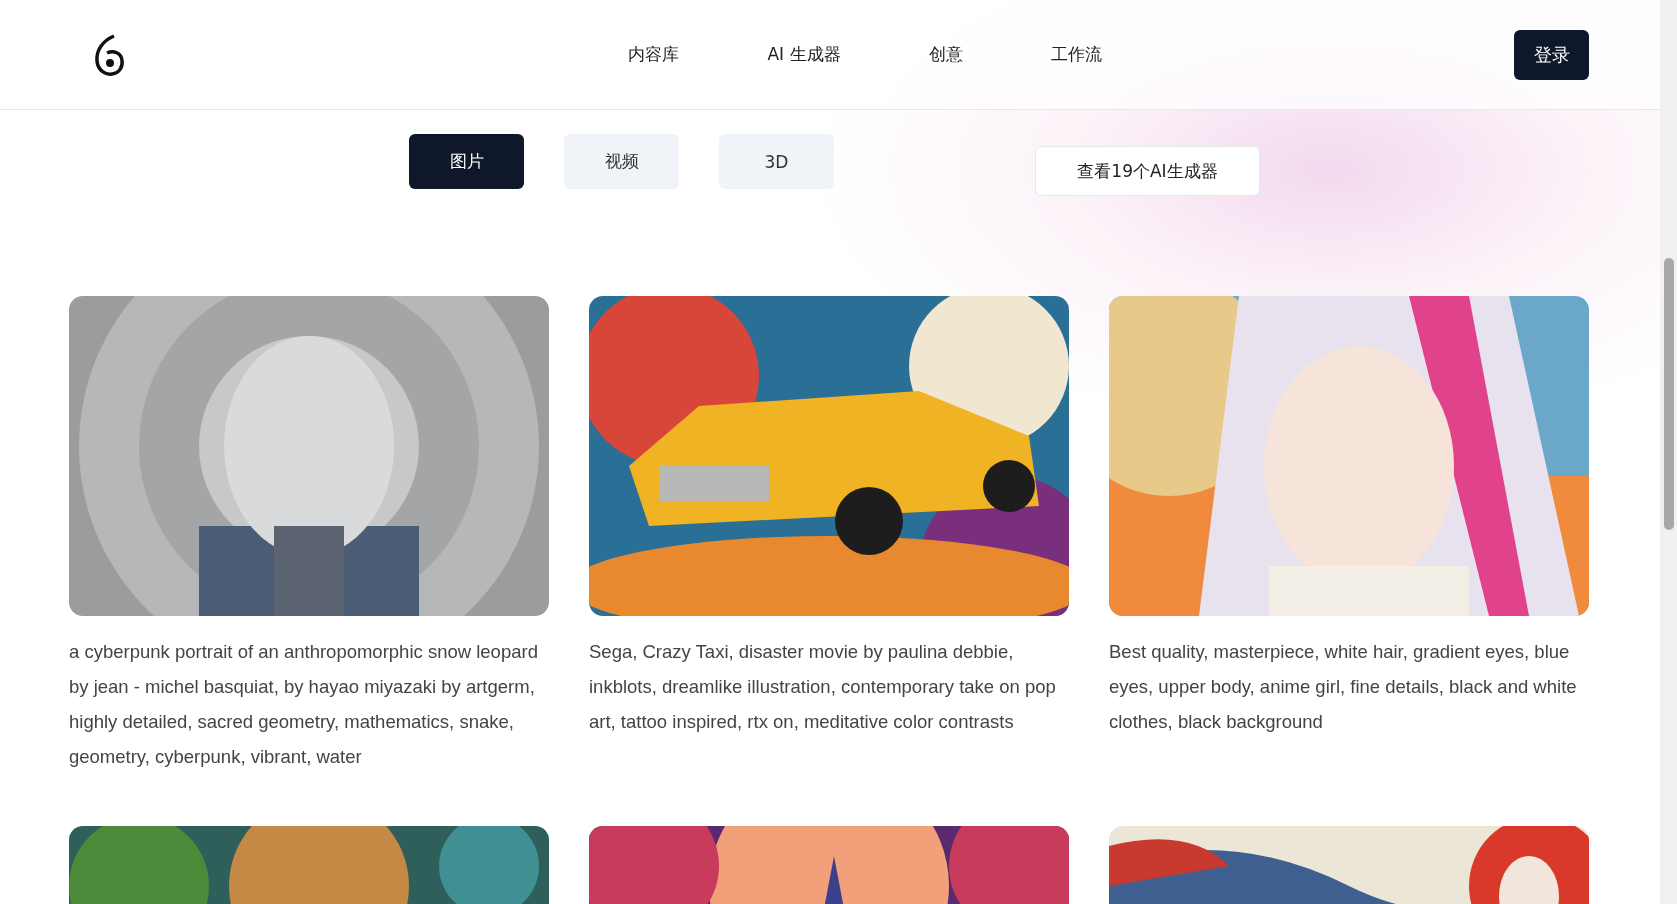  Describe the element at coordinates (776, 161) in the screenshot. I see `media-tab: 3D` at that location.